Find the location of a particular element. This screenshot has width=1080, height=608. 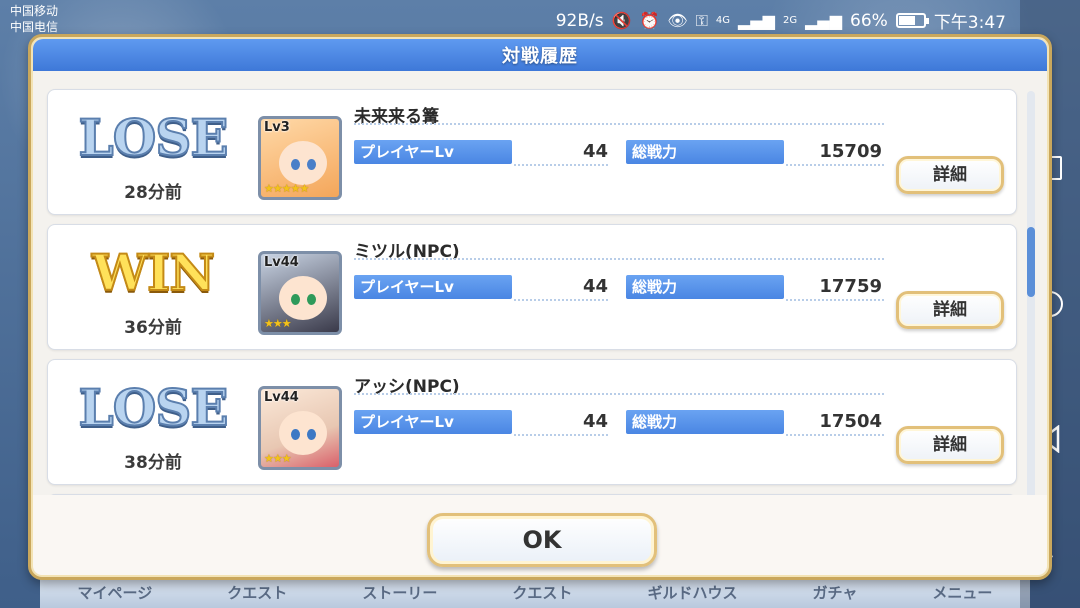

battery-icon is located at coordinates (912, 20).